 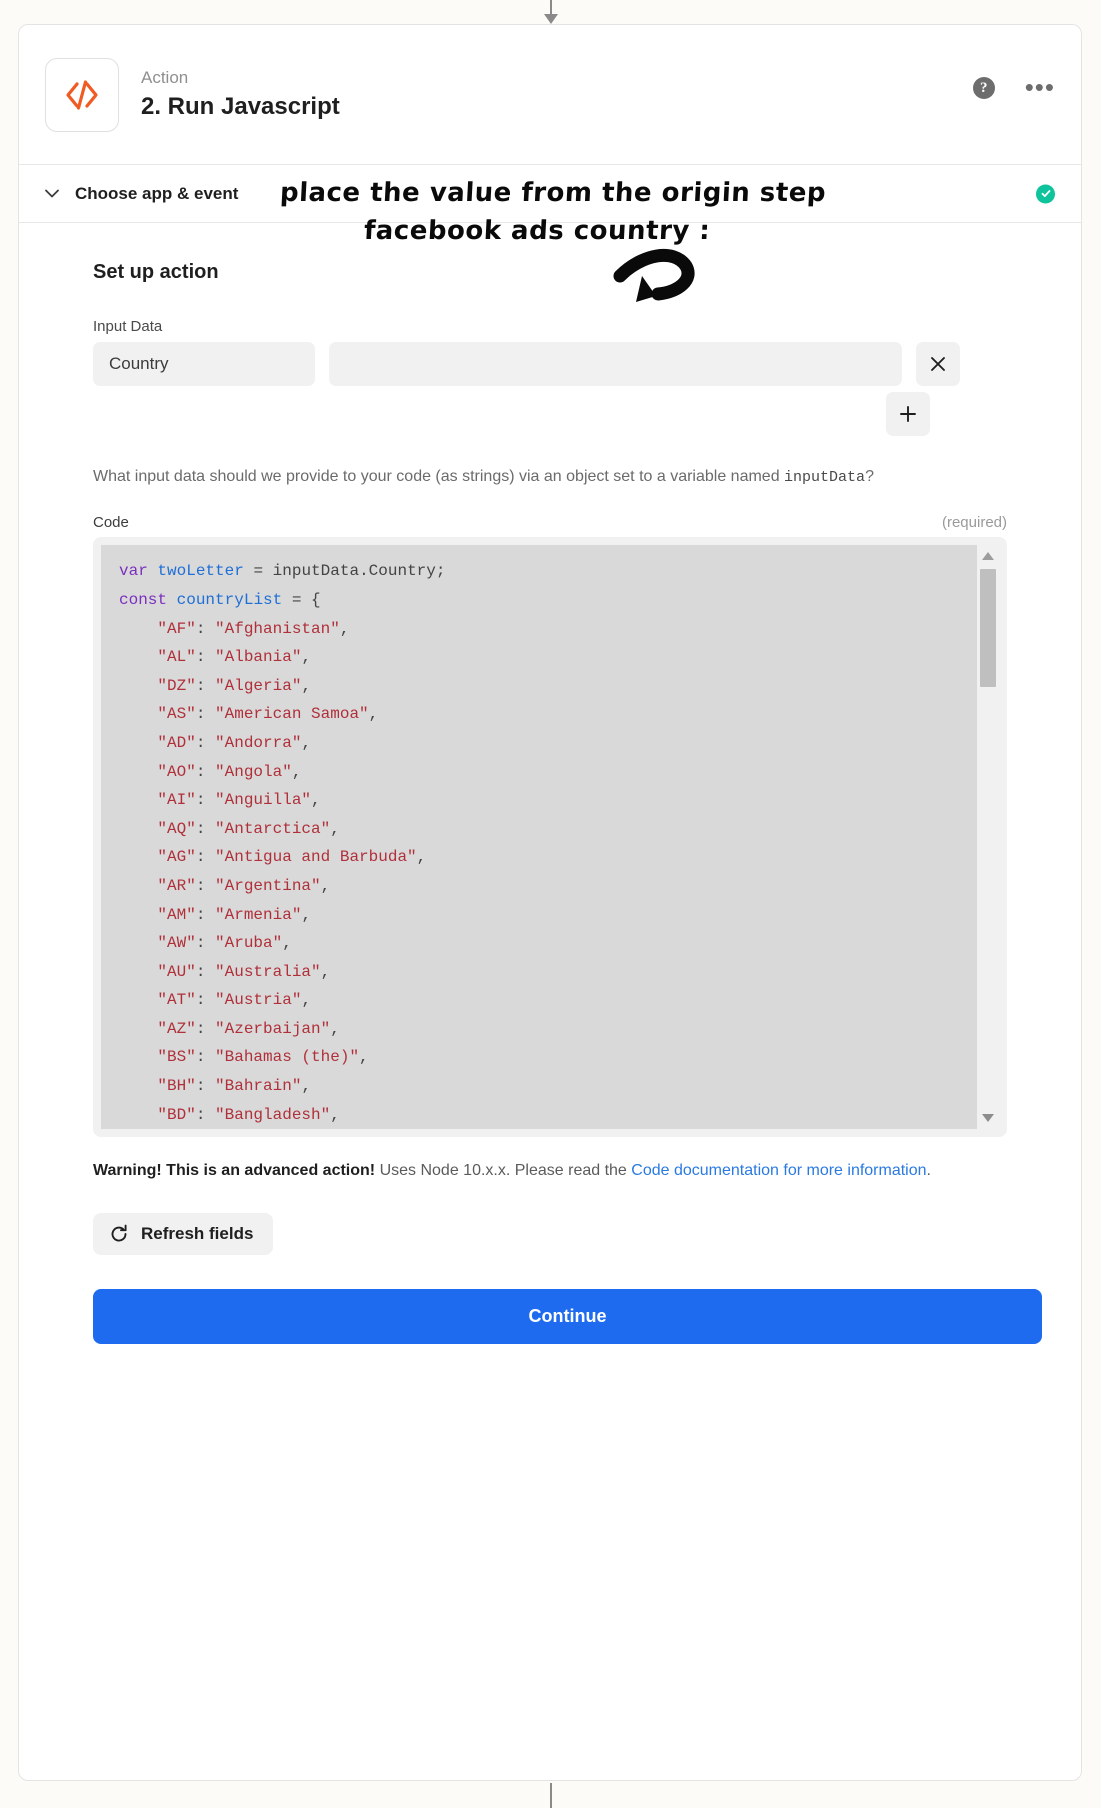 I want to click on code-line: "AD": "Andorra",, so click(x=234, y=742).